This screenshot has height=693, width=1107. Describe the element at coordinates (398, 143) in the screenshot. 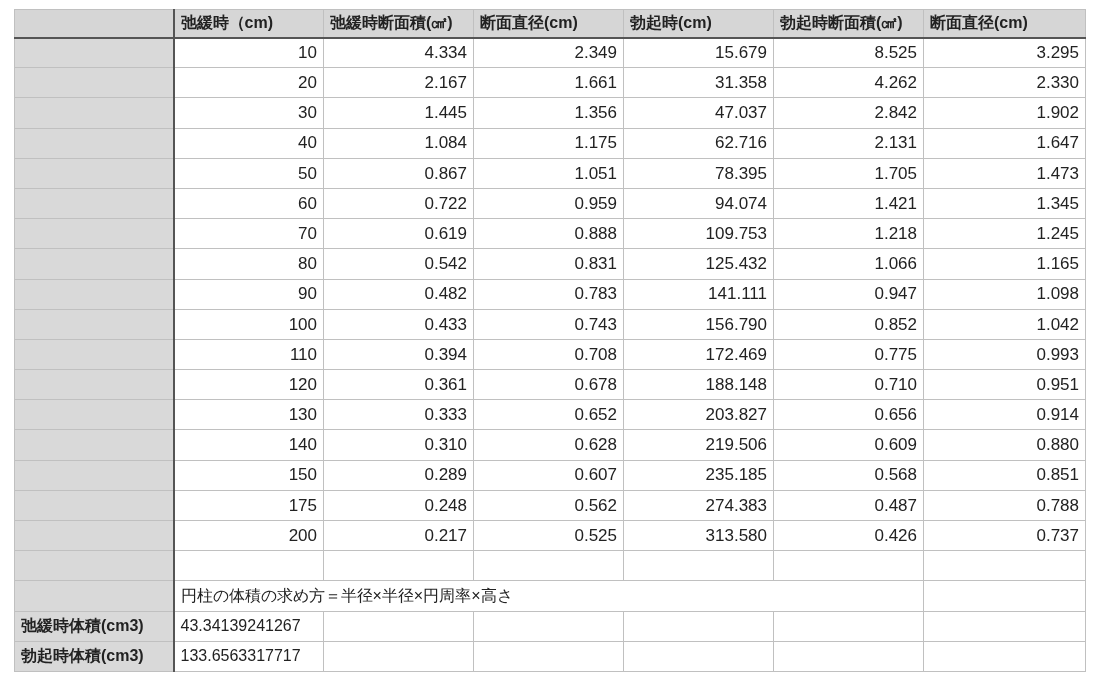

I see `table-cell: 1.084` at that location.